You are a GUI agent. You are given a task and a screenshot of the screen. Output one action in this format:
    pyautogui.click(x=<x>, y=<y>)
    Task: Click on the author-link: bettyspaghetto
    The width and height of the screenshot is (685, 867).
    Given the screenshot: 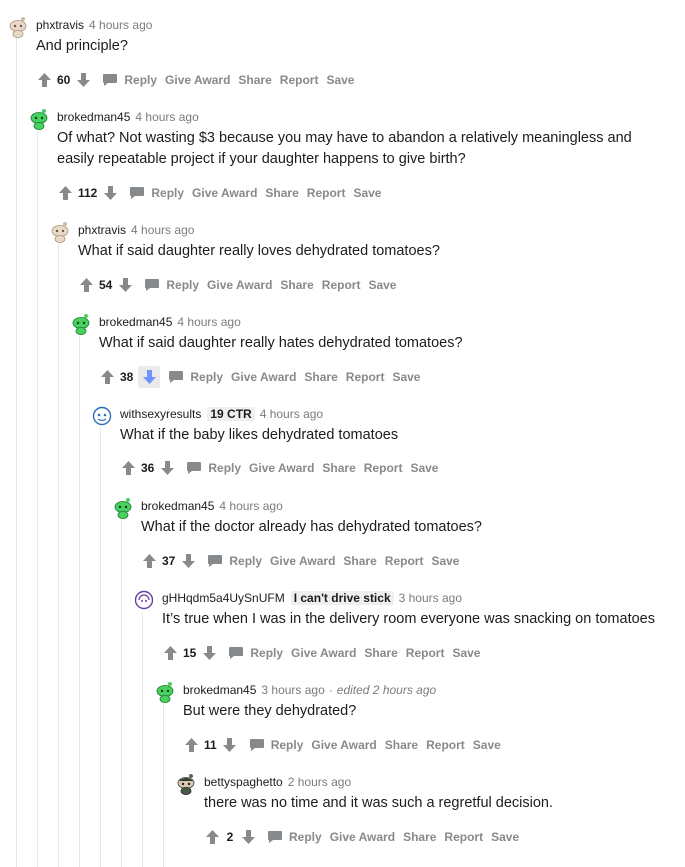 What is the action you would take?
    pyautogui.click(x=243, y=782)
    